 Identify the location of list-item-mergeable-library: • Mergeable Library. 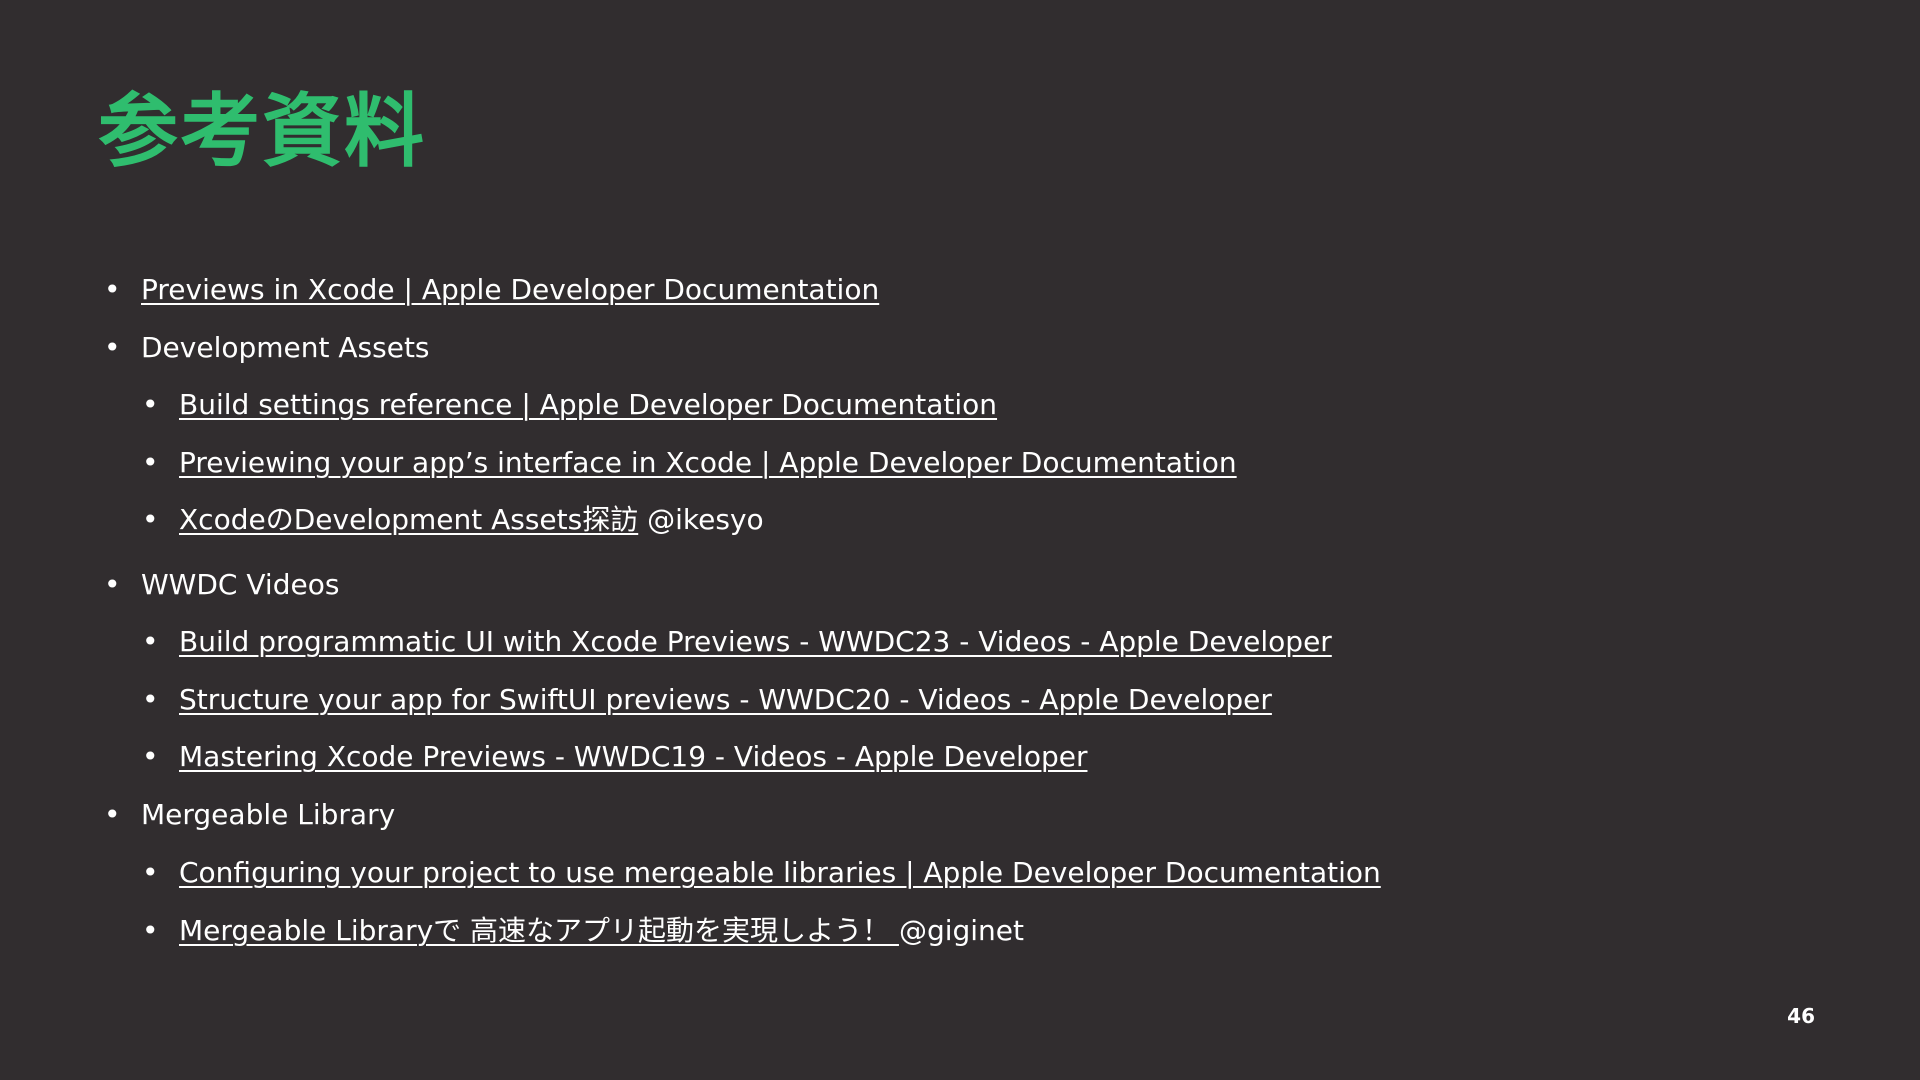
(249, 815).